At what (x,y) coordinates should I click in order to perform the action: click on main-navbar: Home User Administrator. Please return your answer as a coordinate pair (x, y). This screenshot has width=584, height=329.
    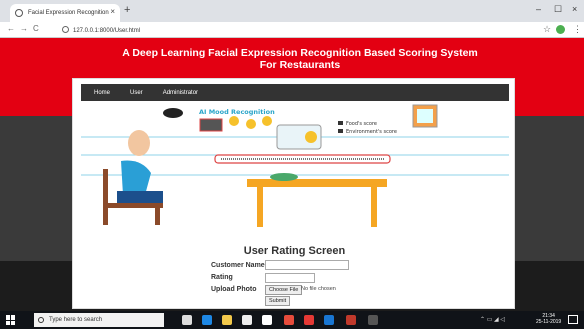
    Looking at the image, I should click on (295, 92).